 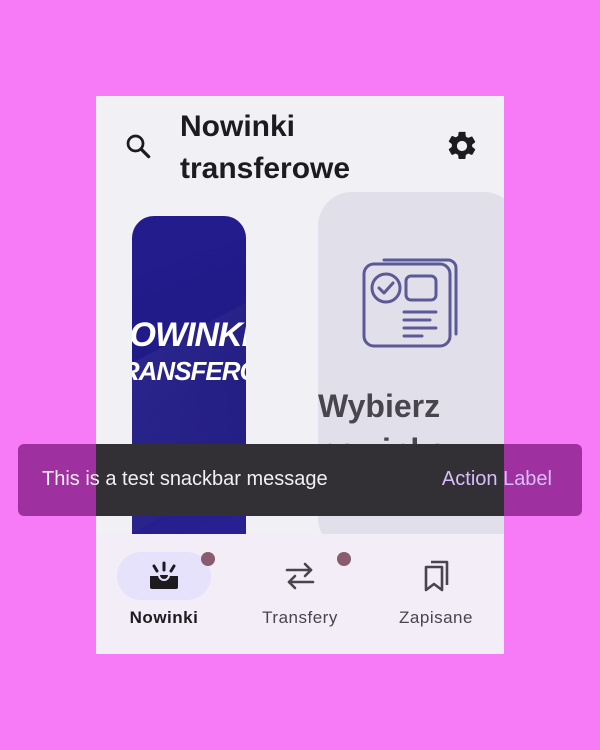 What do you see at coordinates (189, 371) in the screenshot?
I see `logo-text-line2: TRANSFEROWE` at bounding box center [189, 371].